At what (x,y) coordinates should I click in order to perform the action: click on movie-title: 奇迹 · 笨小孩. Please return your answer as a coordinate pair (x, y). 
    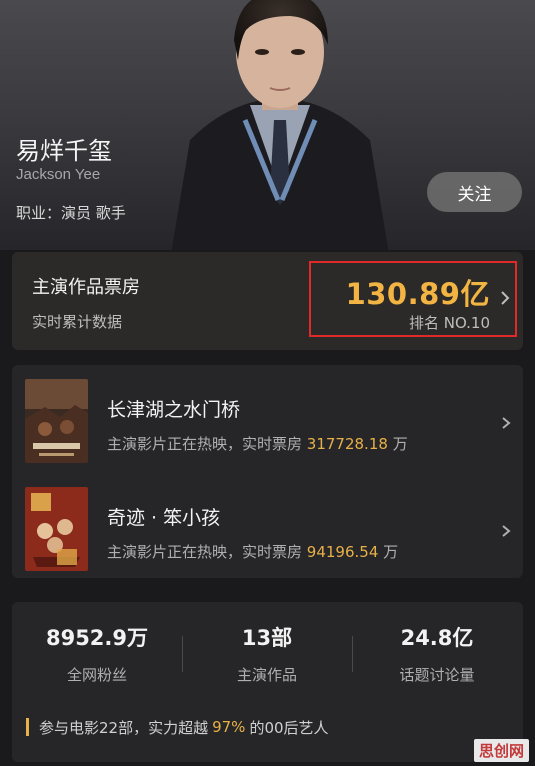
    Looking at the image, I should click on (164, 518).